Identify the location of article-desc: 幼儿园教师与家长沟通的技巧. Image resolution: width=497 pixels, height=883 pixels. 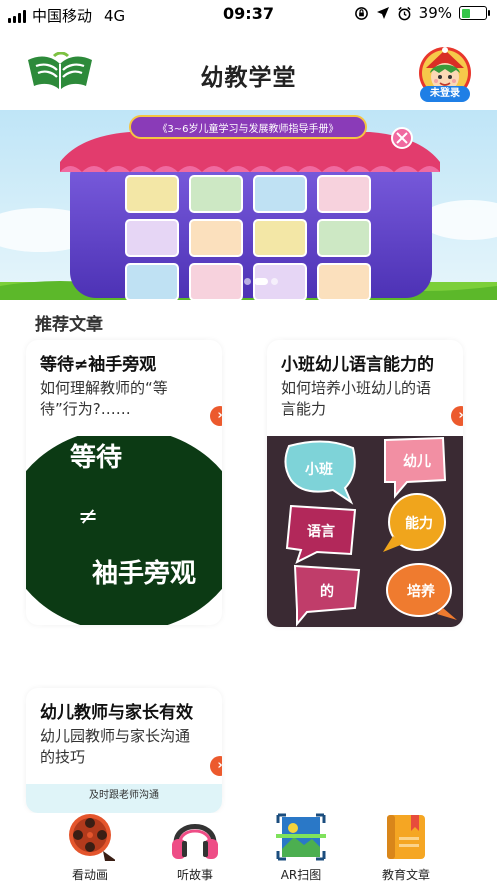
(115, 746).